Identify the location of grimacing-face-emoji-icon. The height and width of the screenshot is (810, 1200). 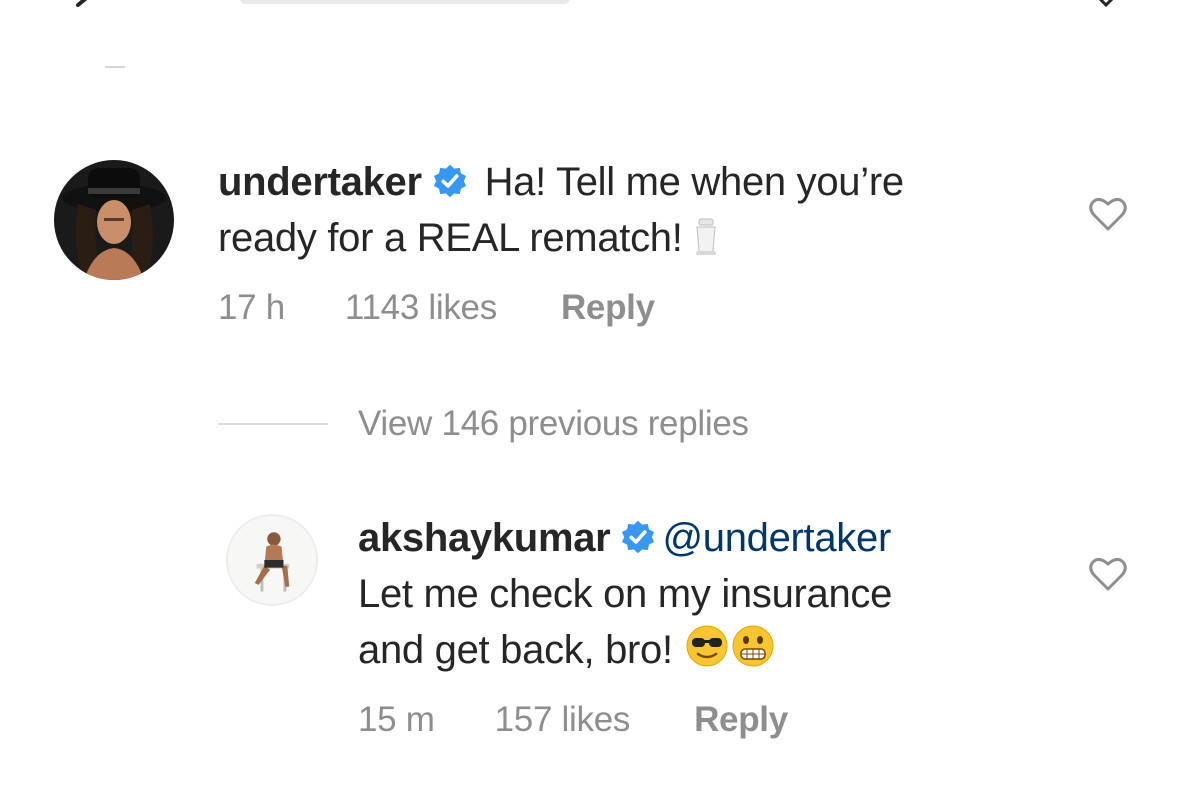
(753, 653).